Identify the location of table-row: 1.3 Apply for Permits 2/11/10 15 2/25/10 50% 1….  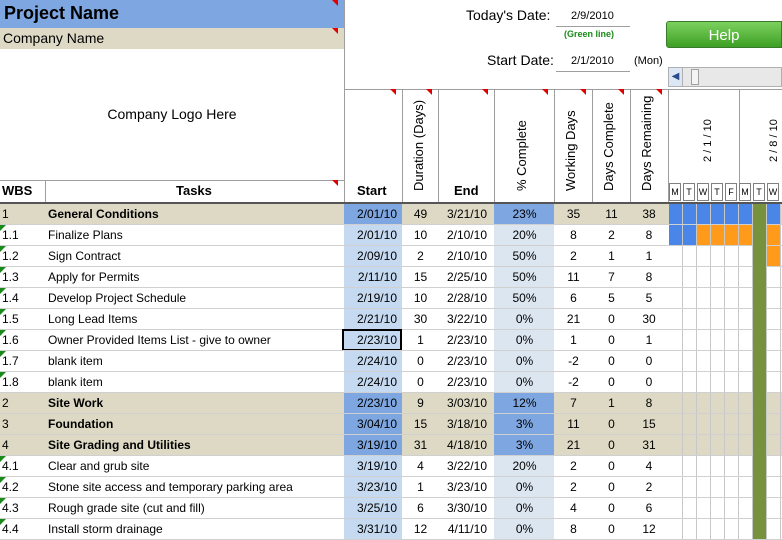
(391, 277).